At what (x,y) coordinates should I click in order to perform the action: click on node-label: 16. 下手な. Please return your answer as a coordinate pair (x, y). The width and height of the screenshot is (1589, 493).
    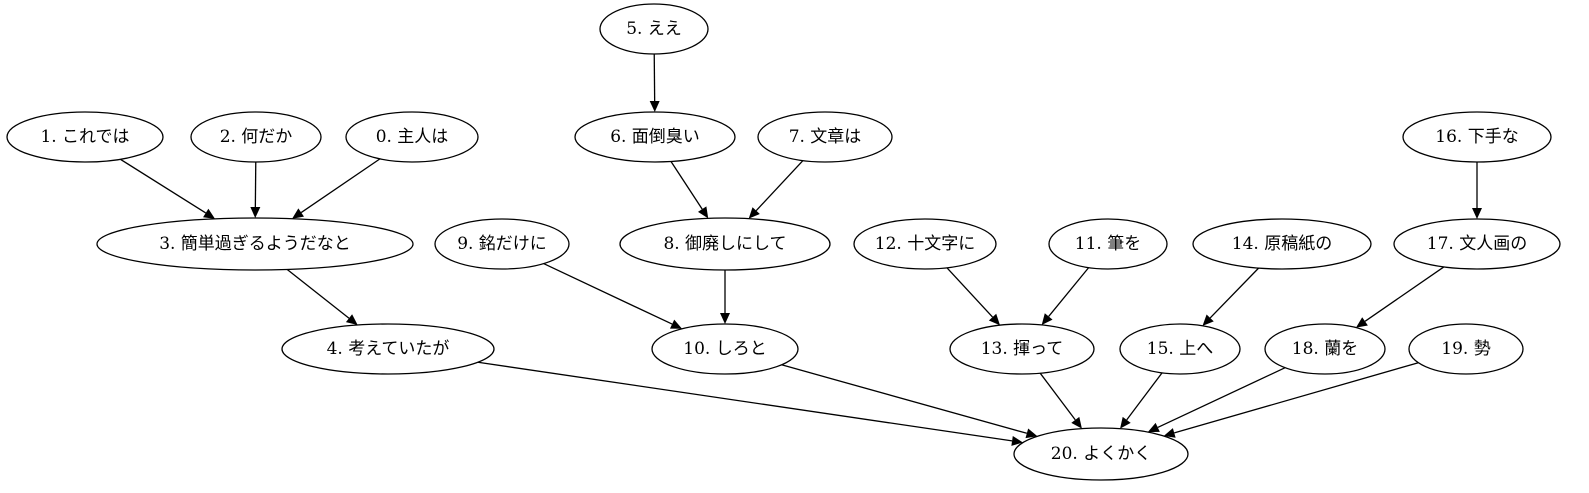
    Looking at the image, I should click on (1476, 137).